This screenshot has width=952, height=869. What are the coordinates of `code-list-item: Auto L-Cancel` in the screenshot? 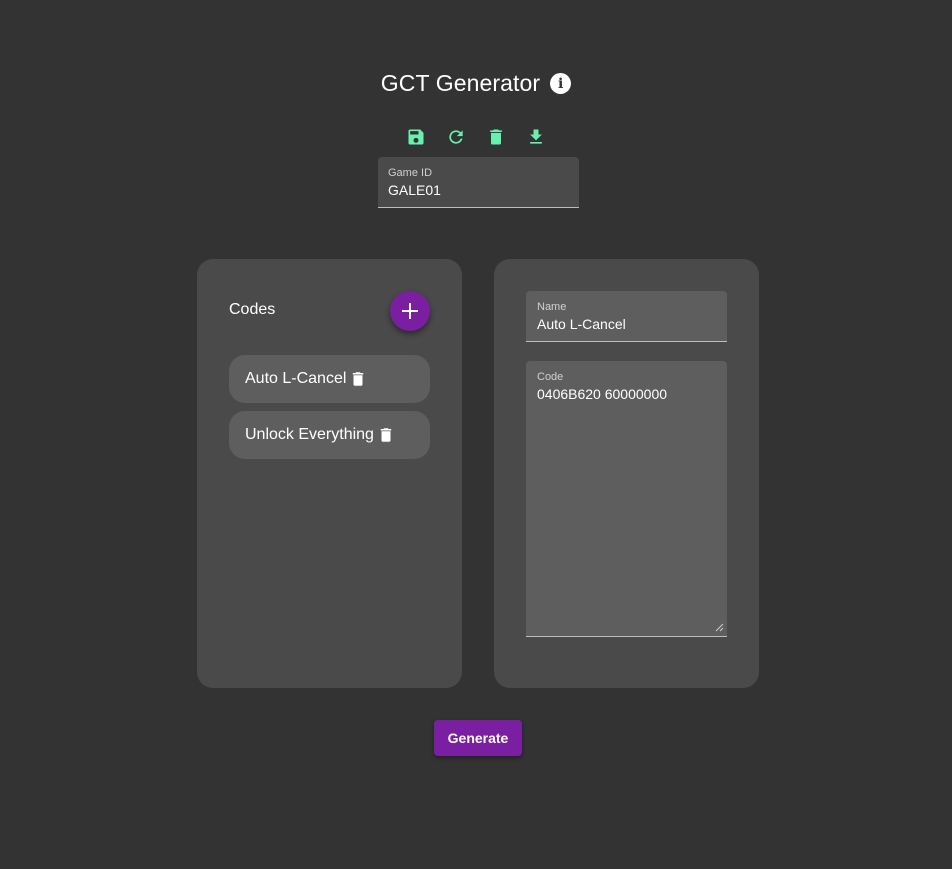 It's located at (329, 379).